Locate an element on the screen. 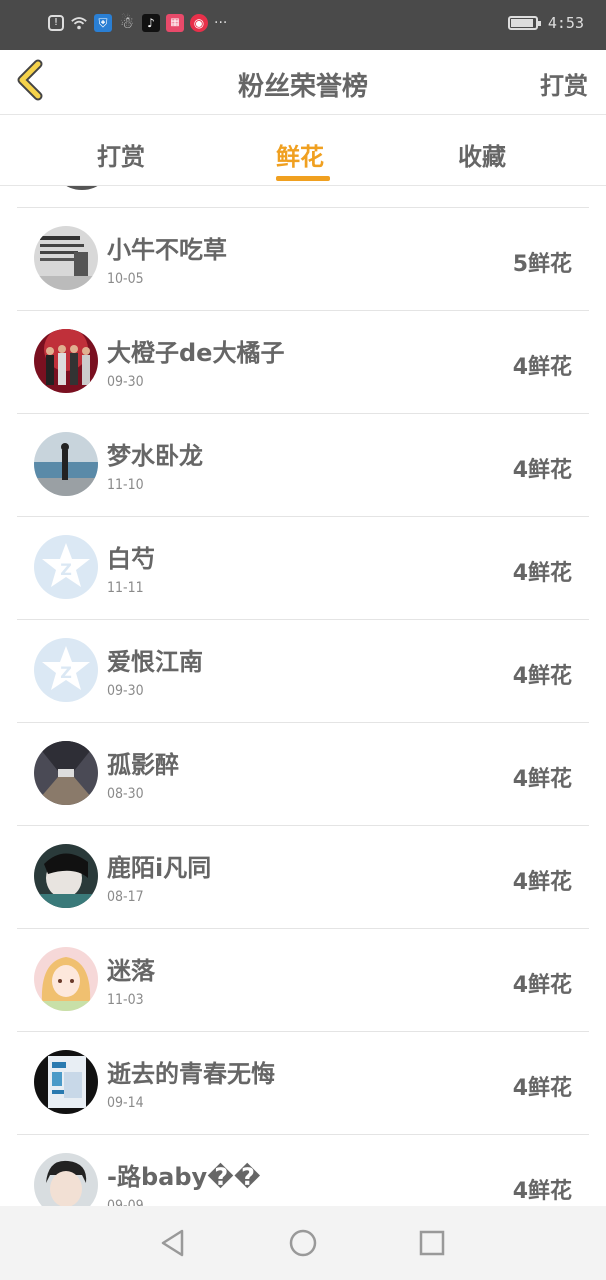  tiktok-icon: ♪ is located at coordinates (151, 23).